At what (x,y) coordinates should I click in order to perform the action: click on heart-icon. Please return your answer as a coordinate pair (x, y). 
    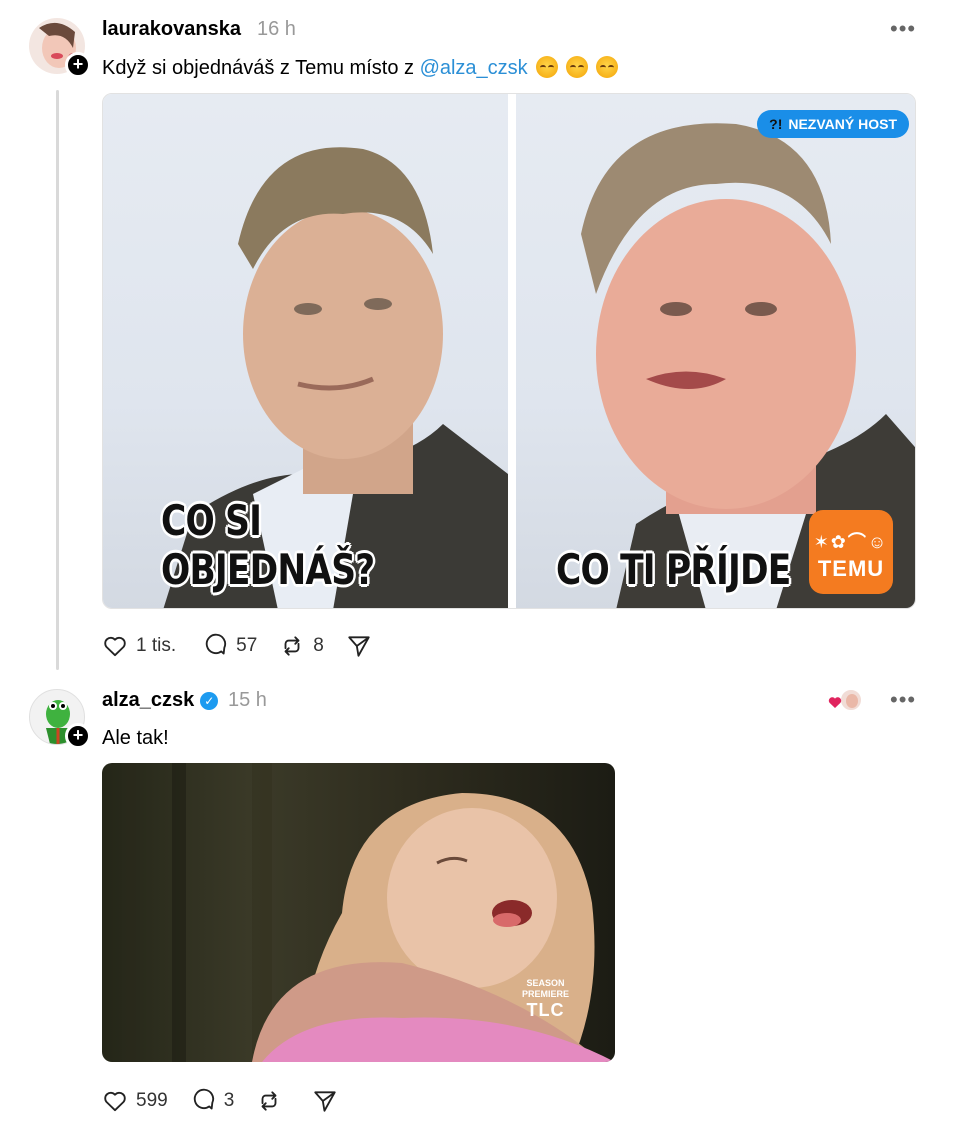
    Looking at the image, I should click on (115, 1101).